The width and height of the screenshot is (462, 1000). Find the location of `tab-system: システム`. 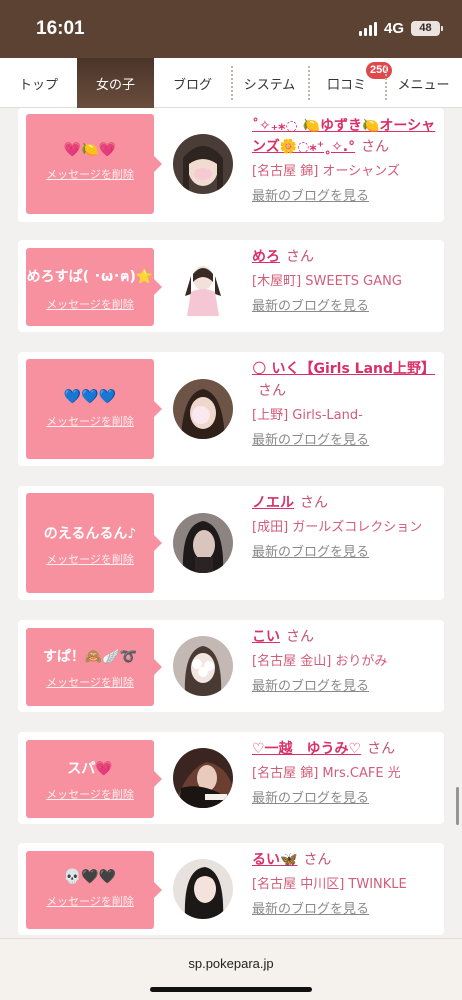

tab-system: システム is located at coordinates (269, 83).